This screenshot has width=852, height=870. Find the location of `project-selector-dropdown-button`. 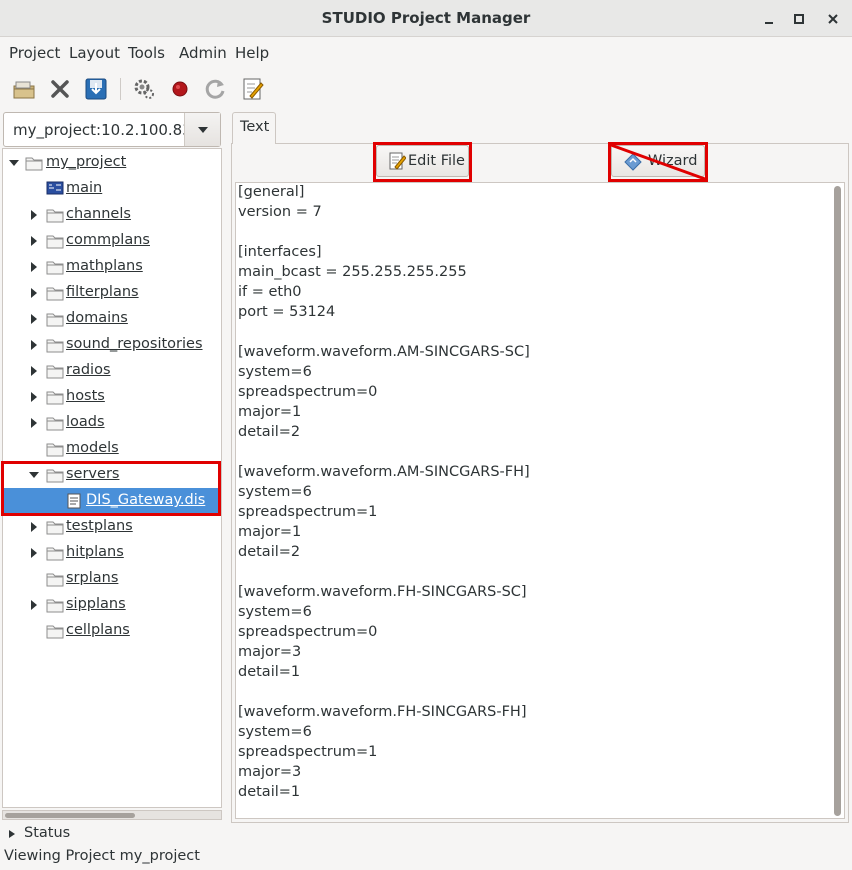

project-selector-dropdown-button is located at coordinates (202, 129).